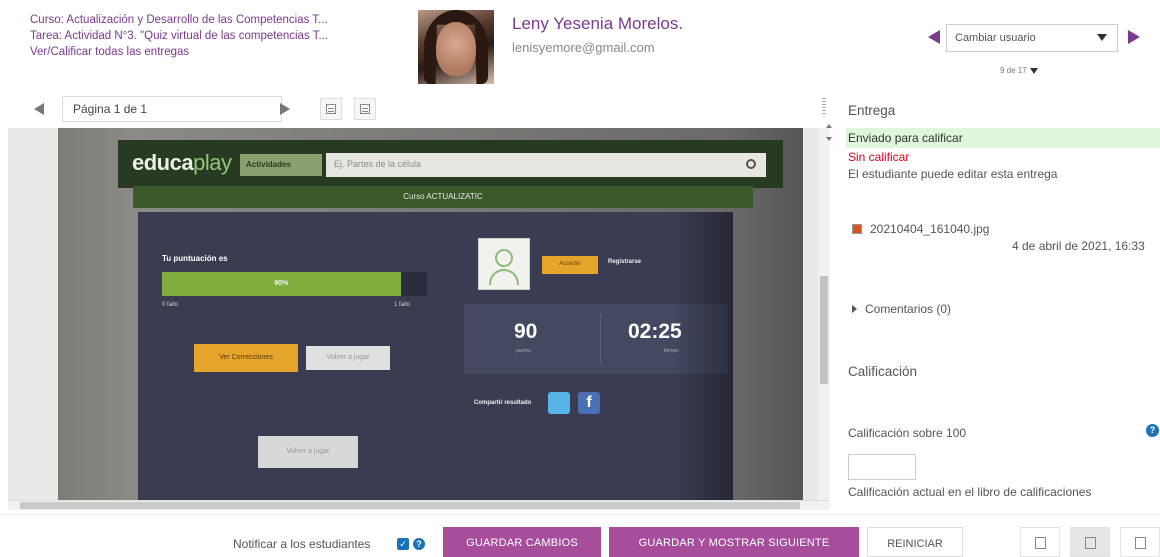 The height and width of the screenshot is (557, 1160). I want to click on grade-input, so click(882, 467).